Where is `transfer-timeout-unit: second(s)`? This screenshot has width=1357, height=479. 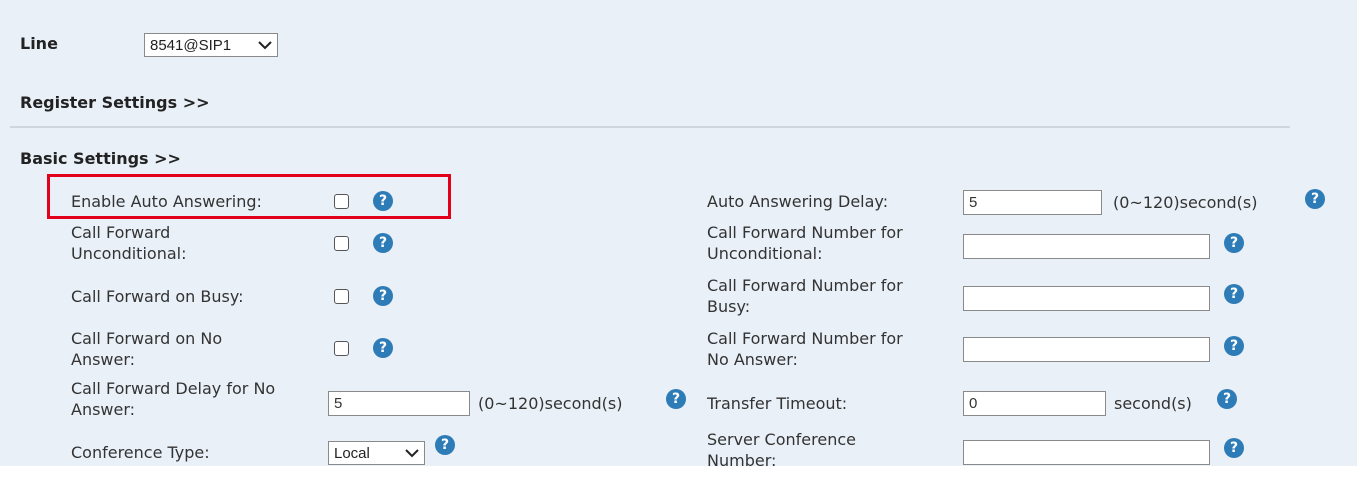 transfer-timeout-unit: second(s) is located at coordinates (1153, 403).